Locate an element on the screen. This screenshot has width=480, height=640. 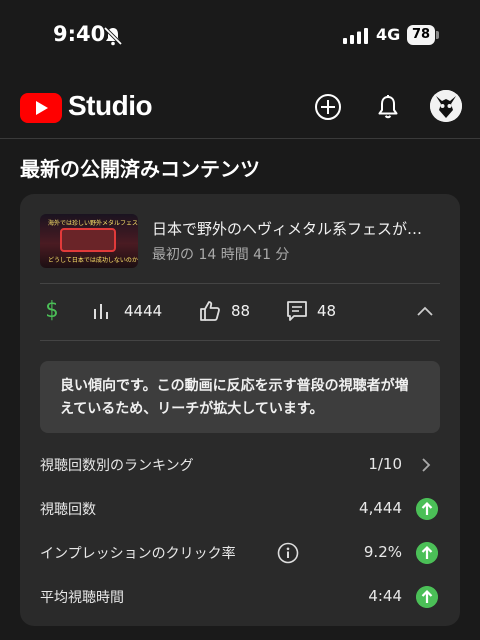
chevron-up-icon is located at coordinates (425, 312).